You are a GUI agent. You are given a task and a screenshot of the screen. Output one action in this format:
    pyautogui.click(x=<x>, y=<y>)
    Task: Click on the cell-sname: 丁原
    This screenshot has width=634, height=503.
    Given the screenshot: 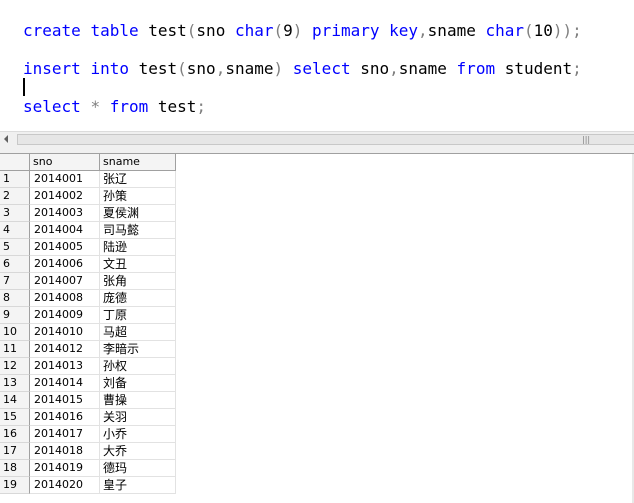 What is the action you would take?
    pyautogui.click(x=138, y=315)
    